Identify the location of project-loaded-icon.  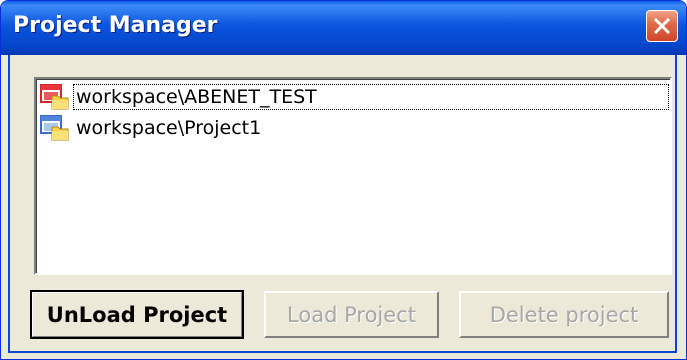
(54, 97).